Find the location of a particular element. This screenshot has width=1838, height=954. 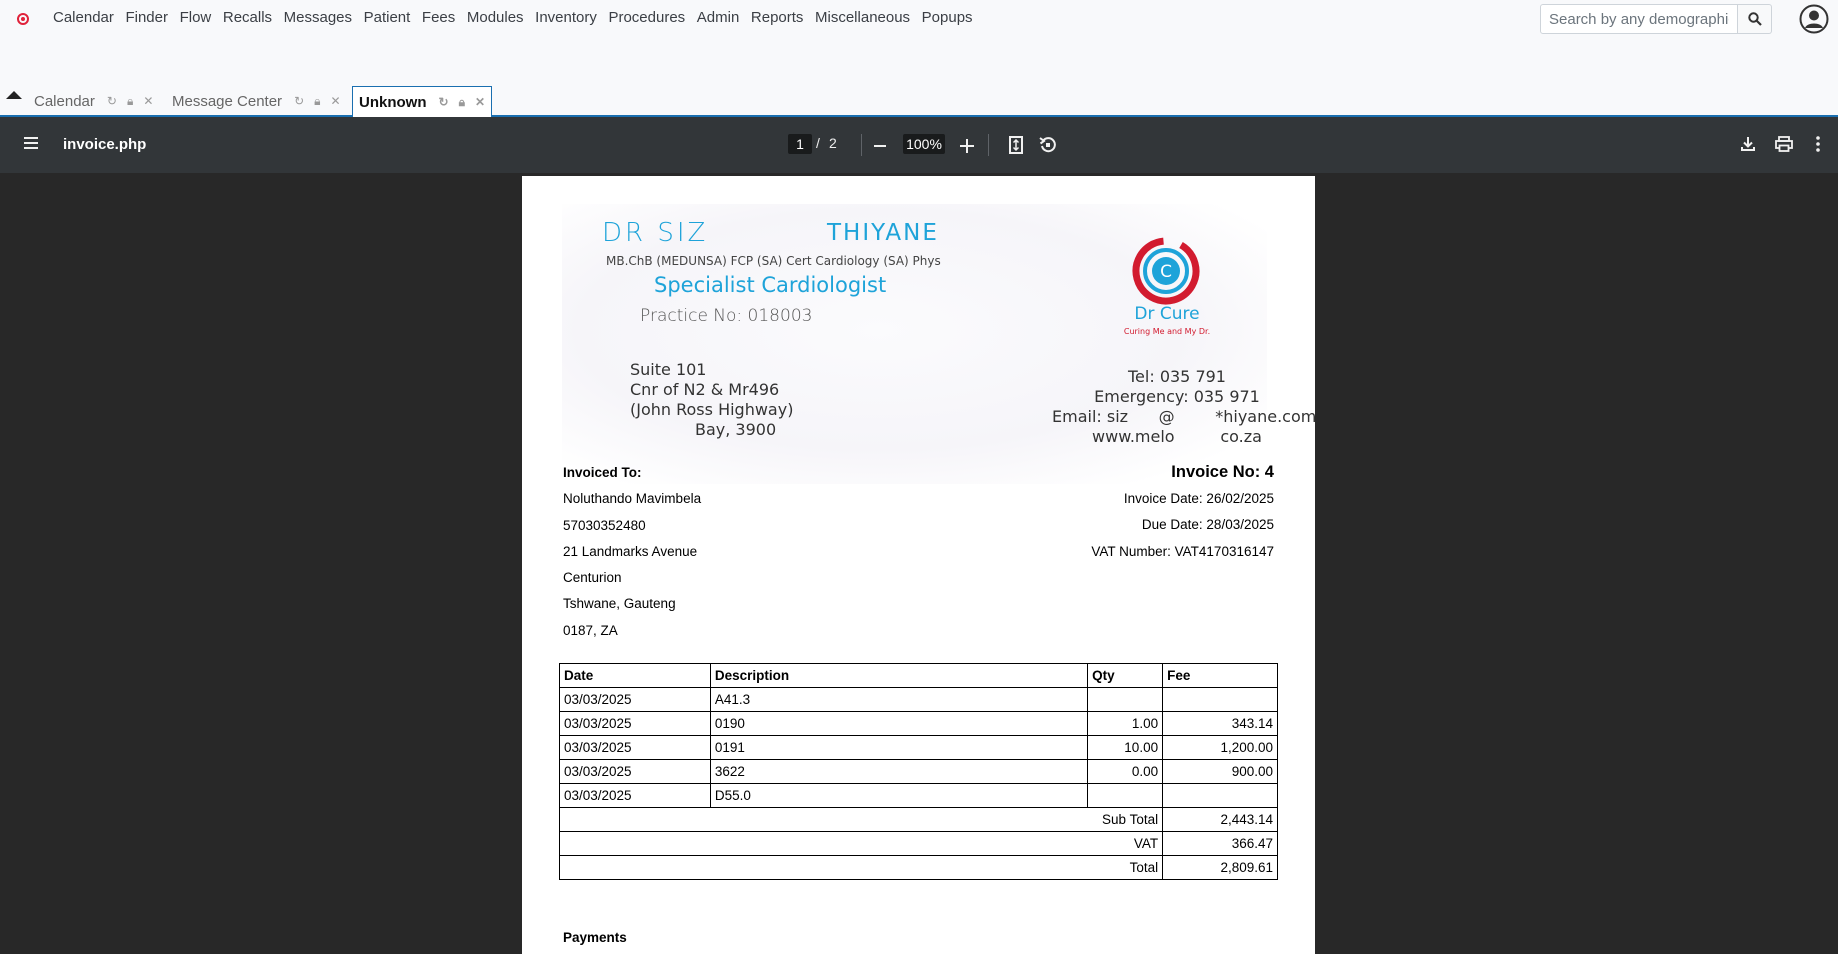

invoiced-to-heading: Invoiced To: is located at coordinates (602, 472).